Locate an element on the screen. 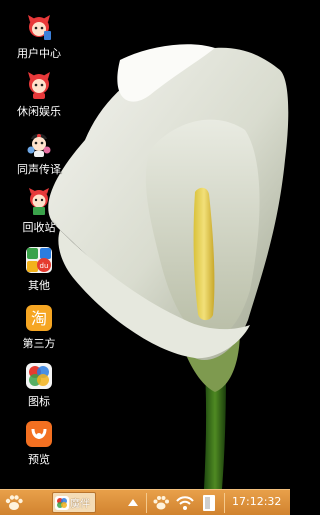 The height and width of the screenshot is (515, 320). third-party-icon: 淘 is located at coordinates (39, 318).